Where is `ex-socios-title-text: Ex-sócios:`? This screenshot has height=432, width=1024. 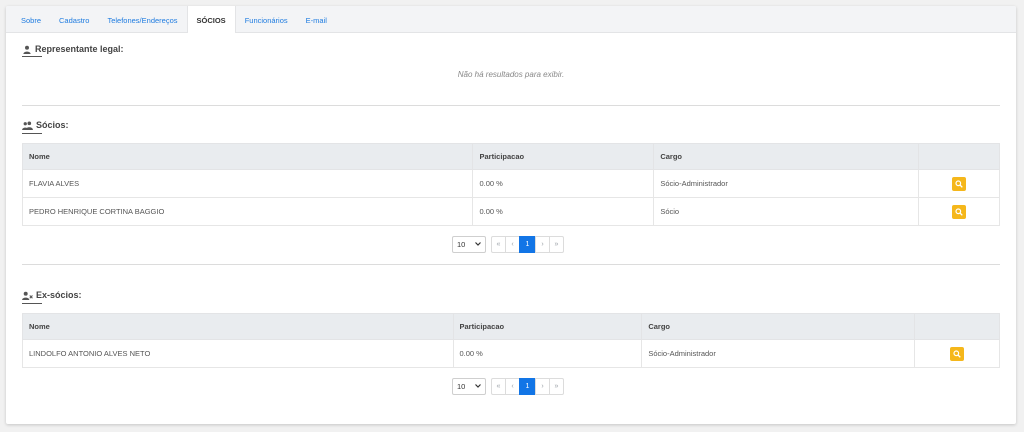
ex-socios-title-text: Ex-sócios: is located at coordinates (59, 295).